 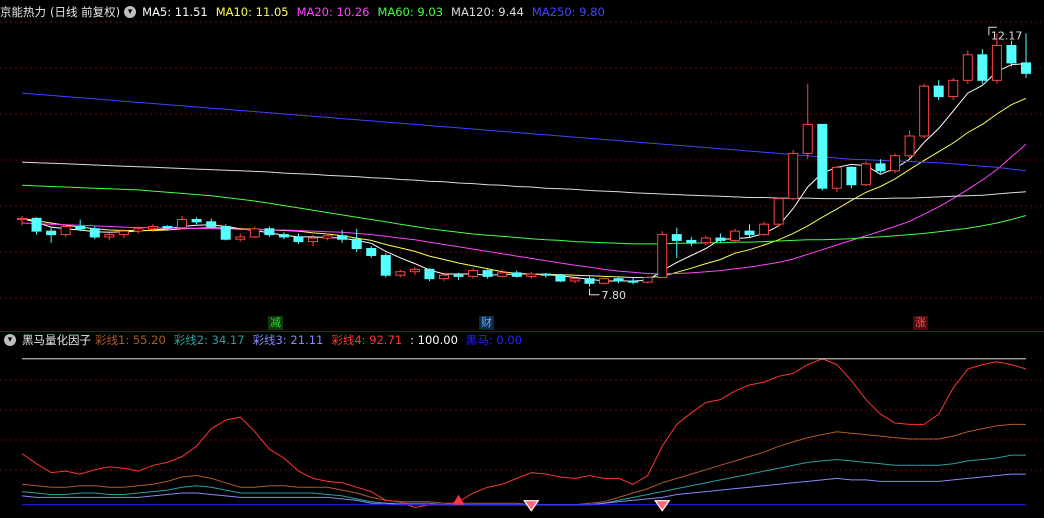 What do you see at coordinates (175, 12) in the screenshot?
I see `ma5-label: MA5: 11.51` at bounding box center [175, 12].